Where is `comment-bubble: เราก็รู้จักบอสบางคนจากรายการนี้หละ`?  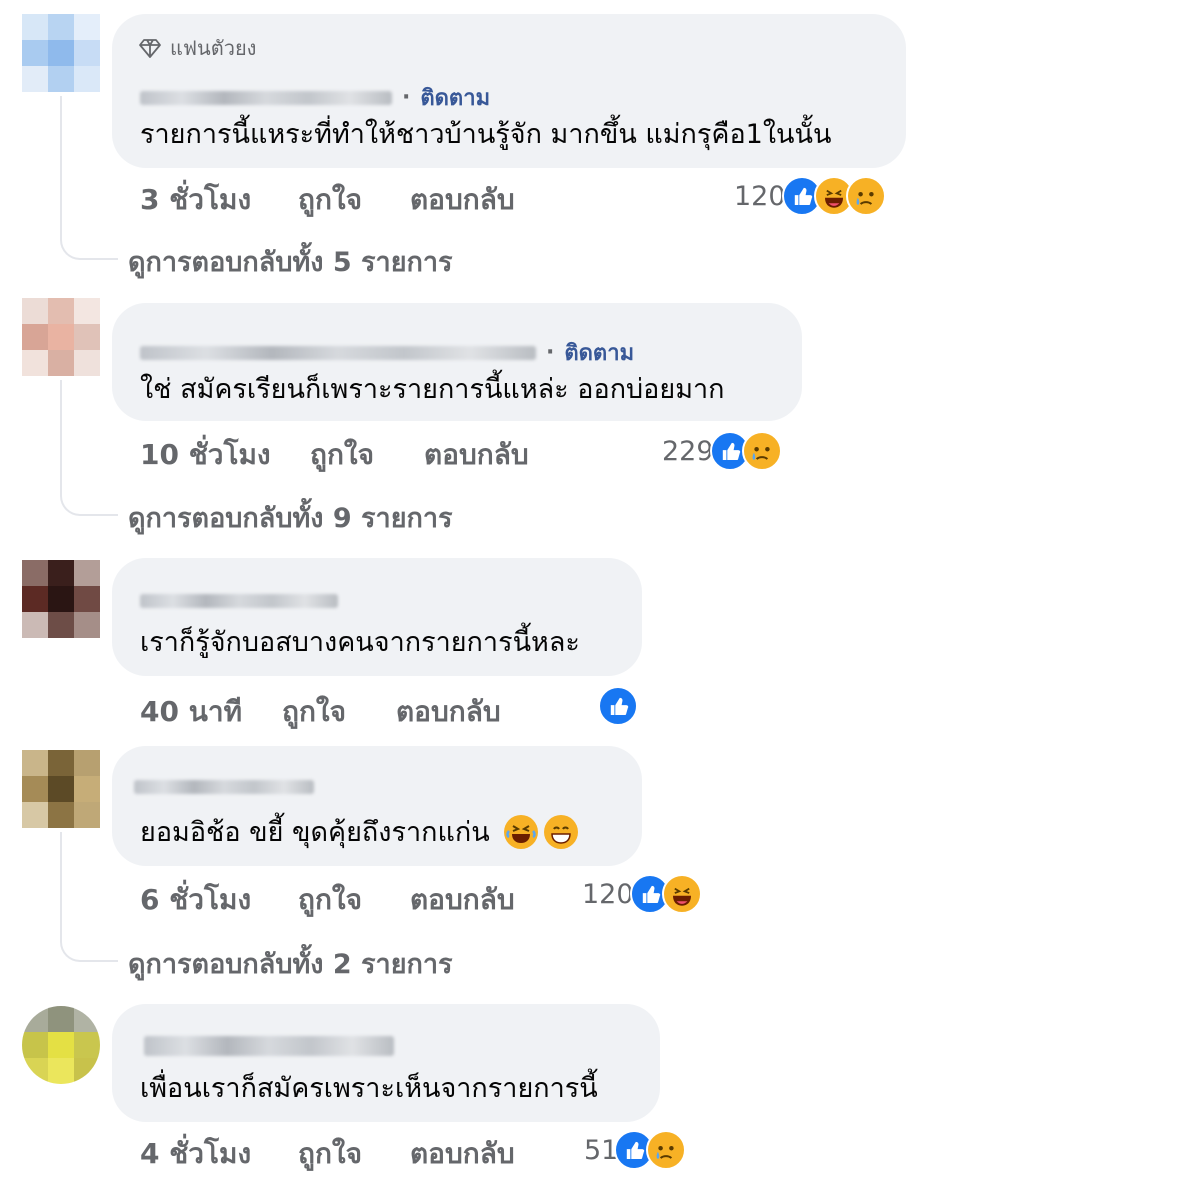
comment-bubble: เราก็รู้จักบอสบางคนจากรายการนี้หละ is located at coordinates (377, 617).